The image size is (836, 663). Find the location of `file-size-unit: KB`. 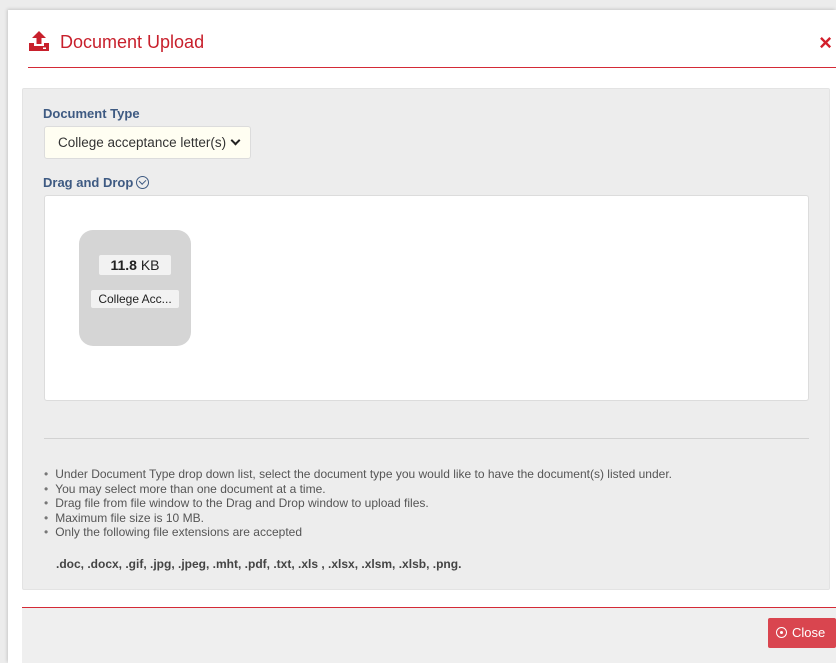

file-size-unit: KB is located at coordinates (150, 265).